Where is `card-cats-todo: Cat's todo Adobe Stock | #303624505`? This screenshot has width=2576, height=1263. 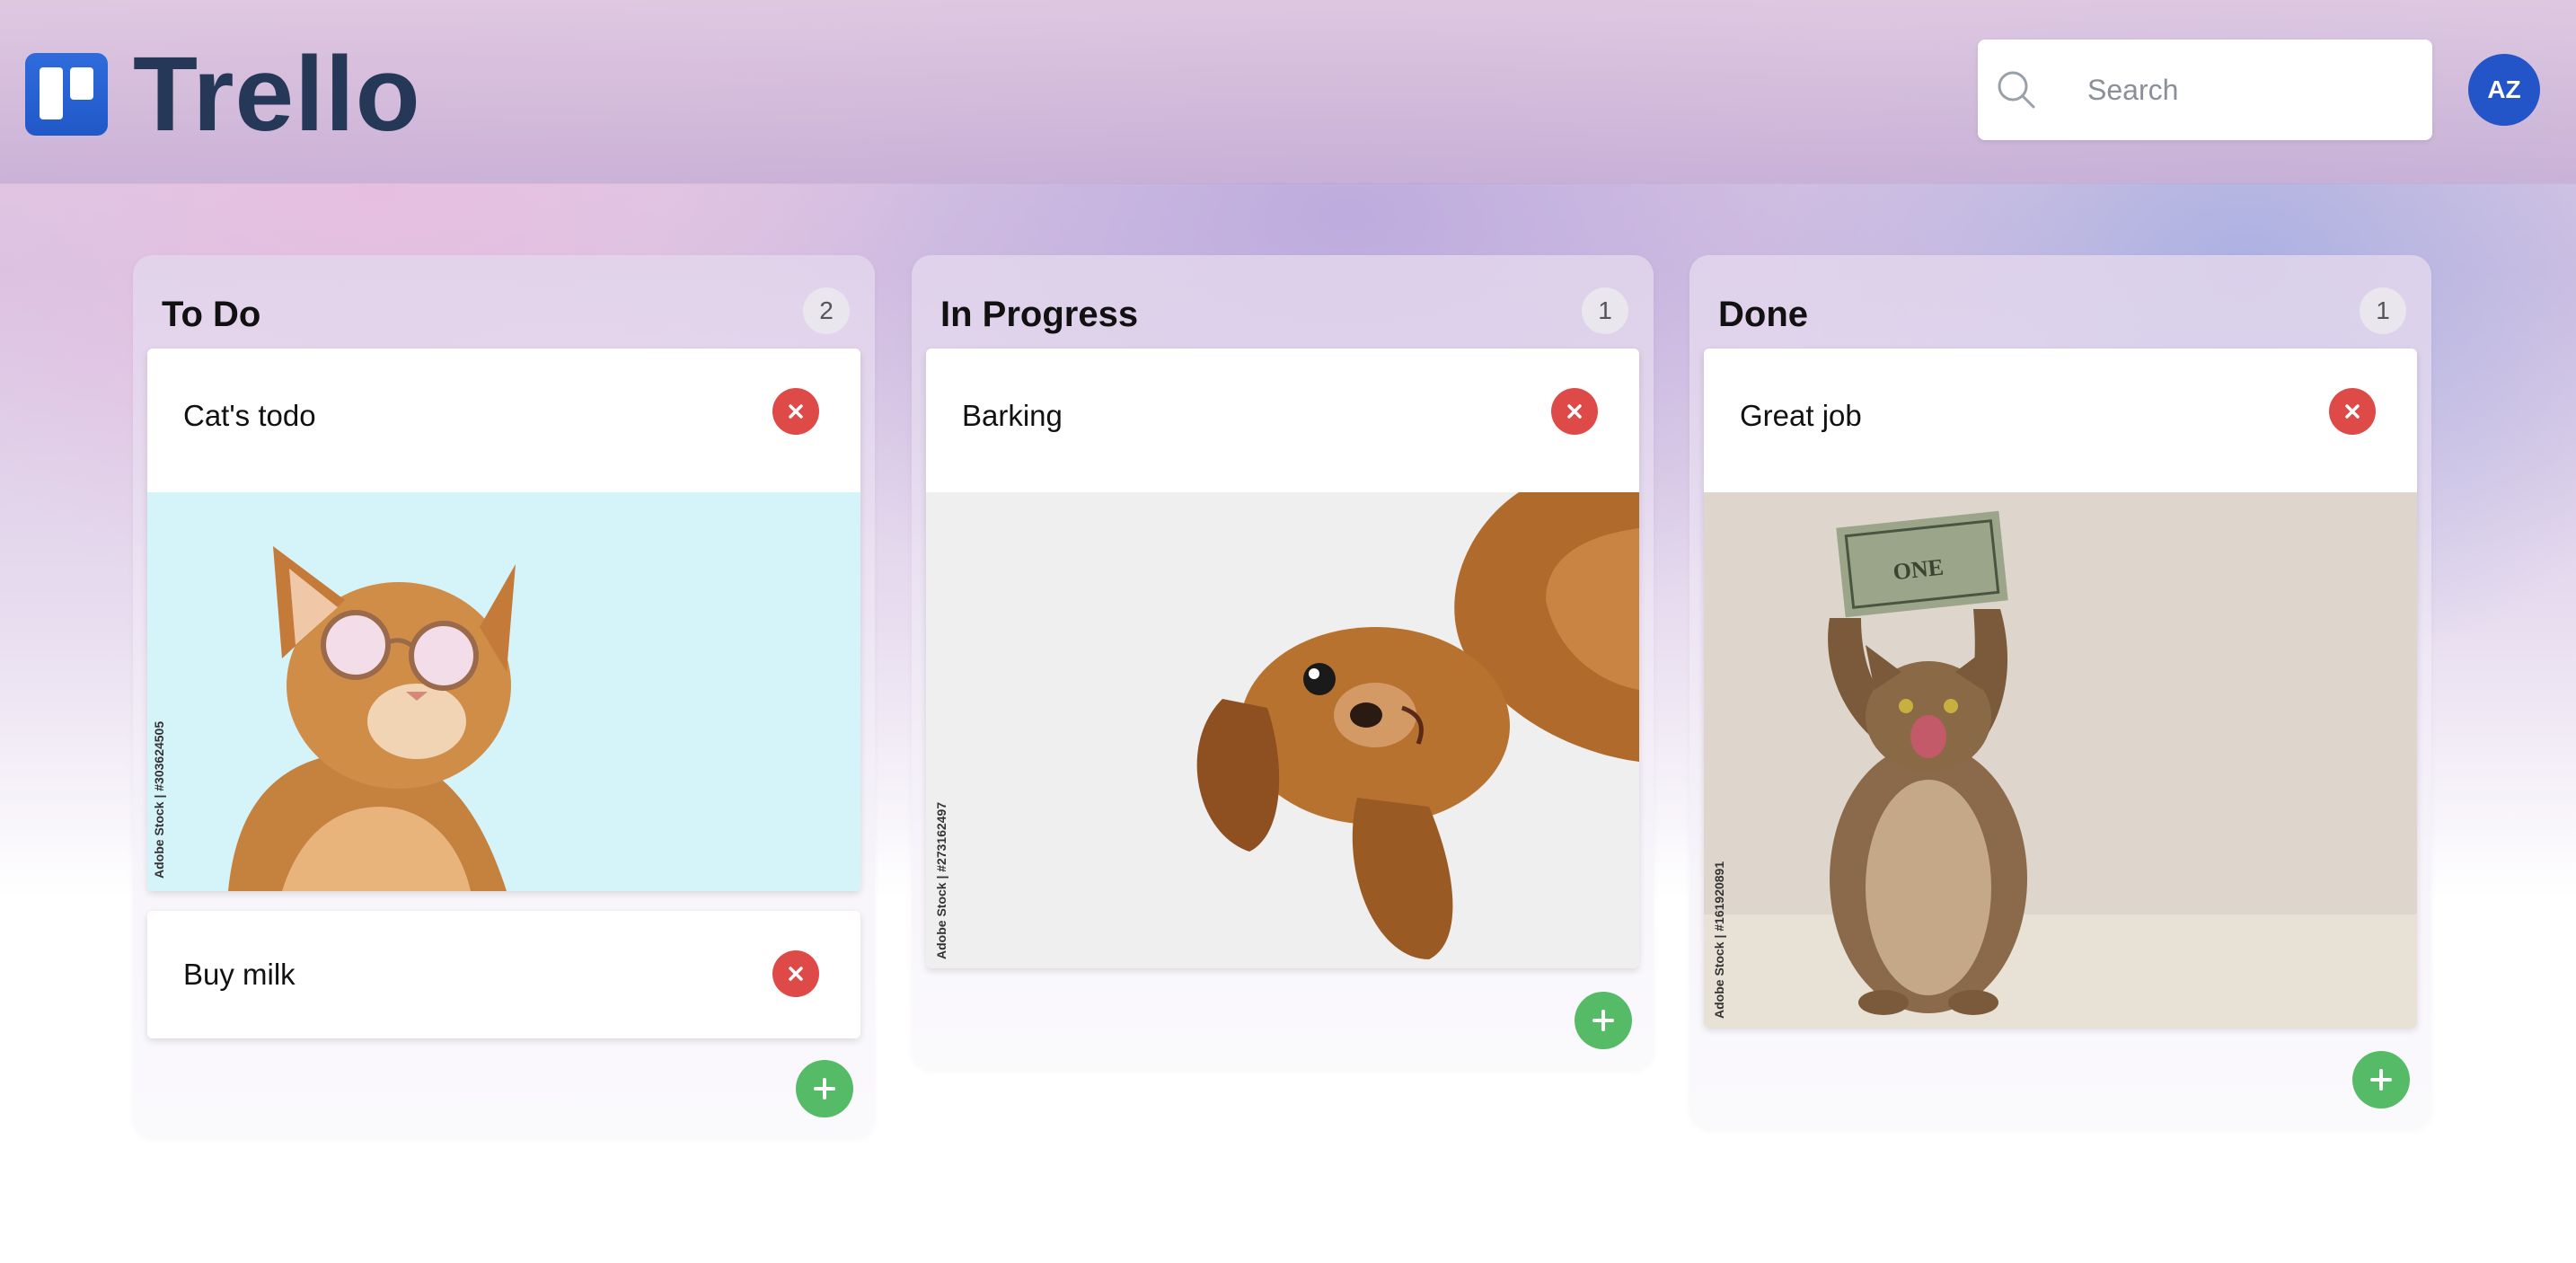 card-cats-todo: Cat's todo Adobe Stock | #303624505 is located at coordinates (503, 620).